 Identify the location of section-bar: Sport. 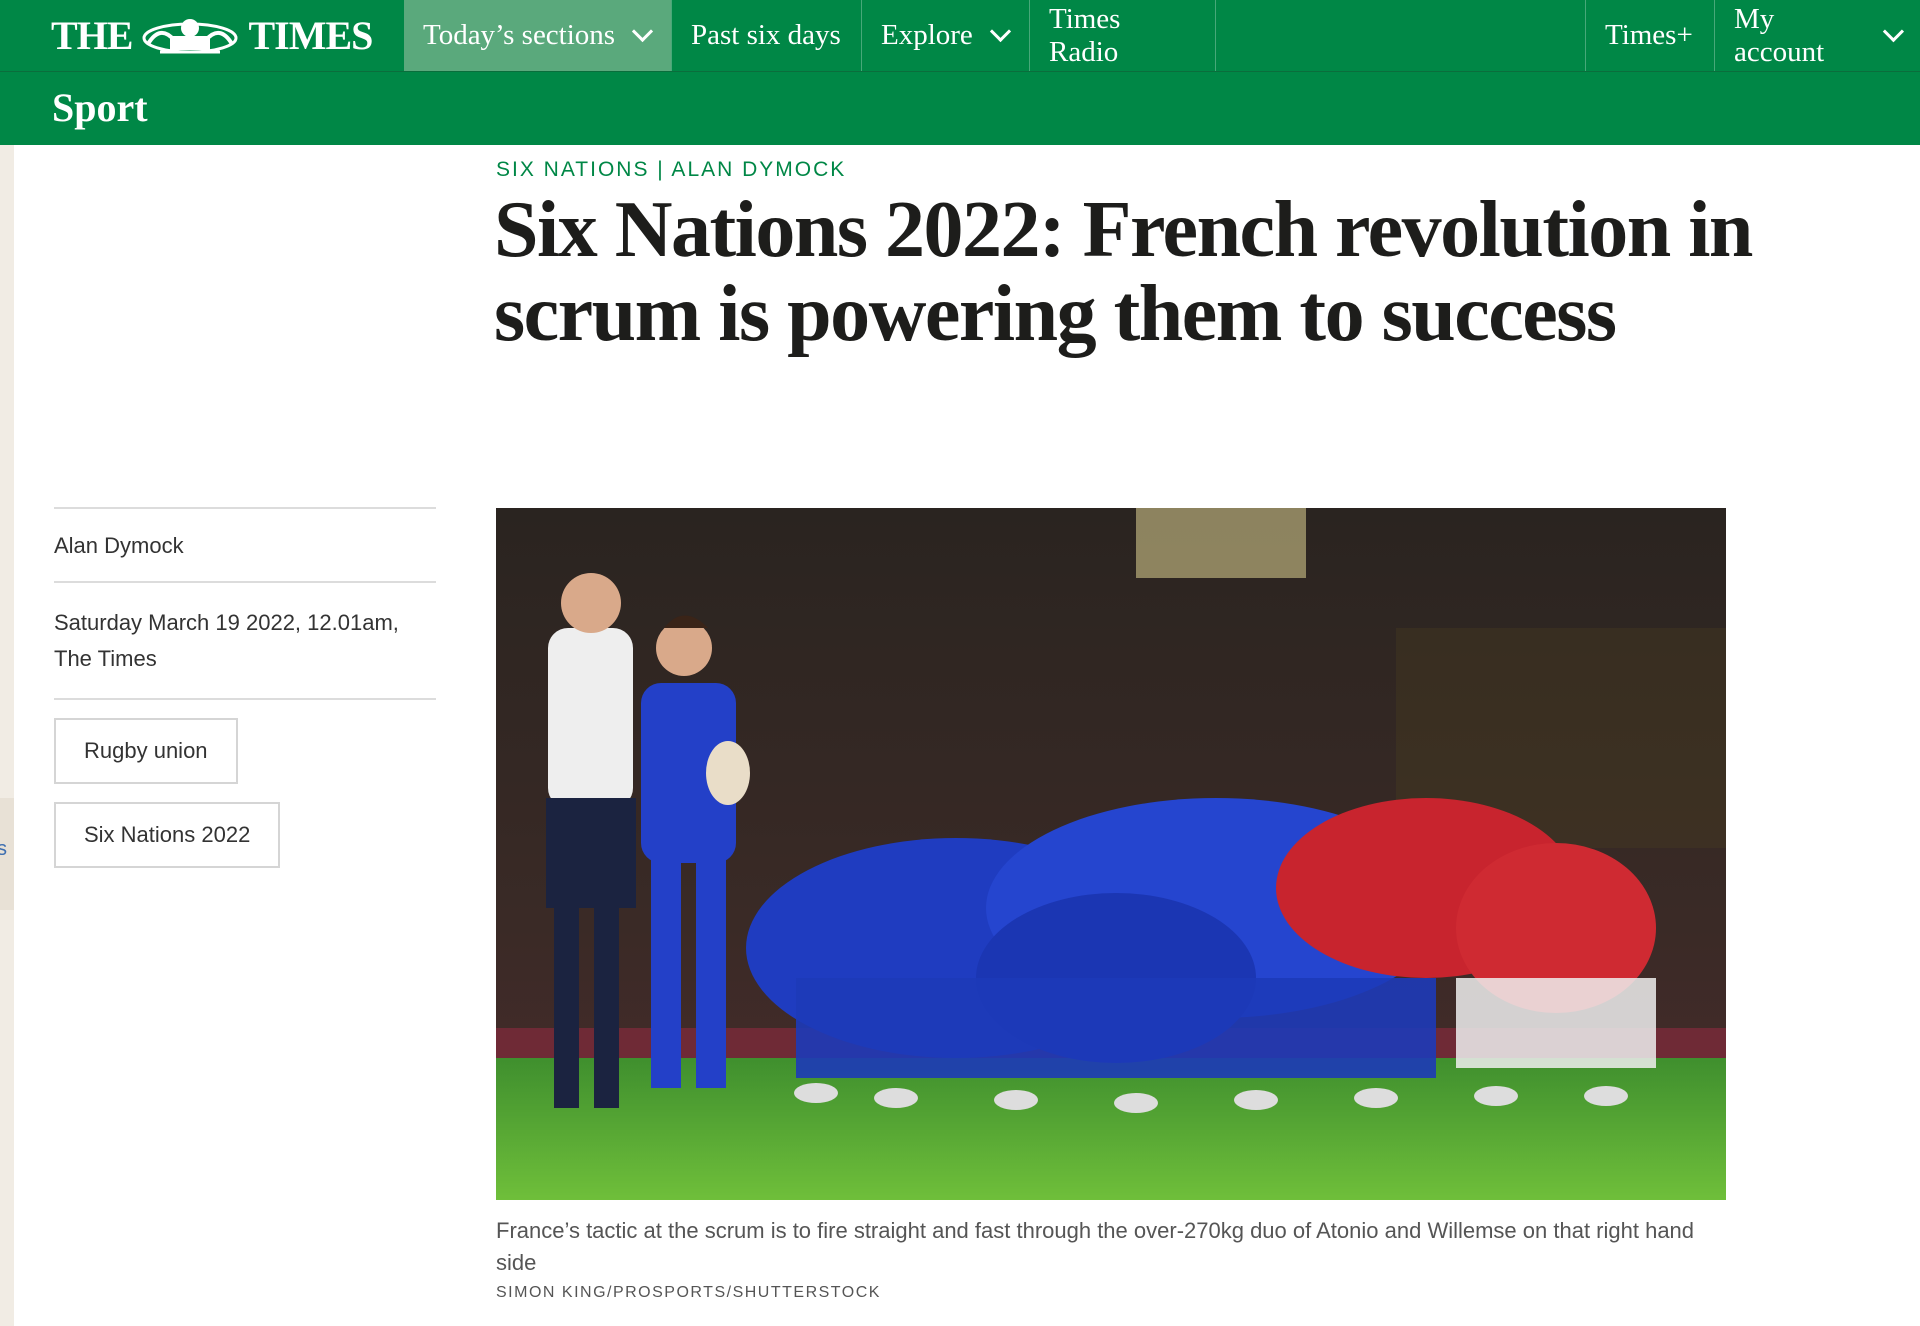
(960, 108).